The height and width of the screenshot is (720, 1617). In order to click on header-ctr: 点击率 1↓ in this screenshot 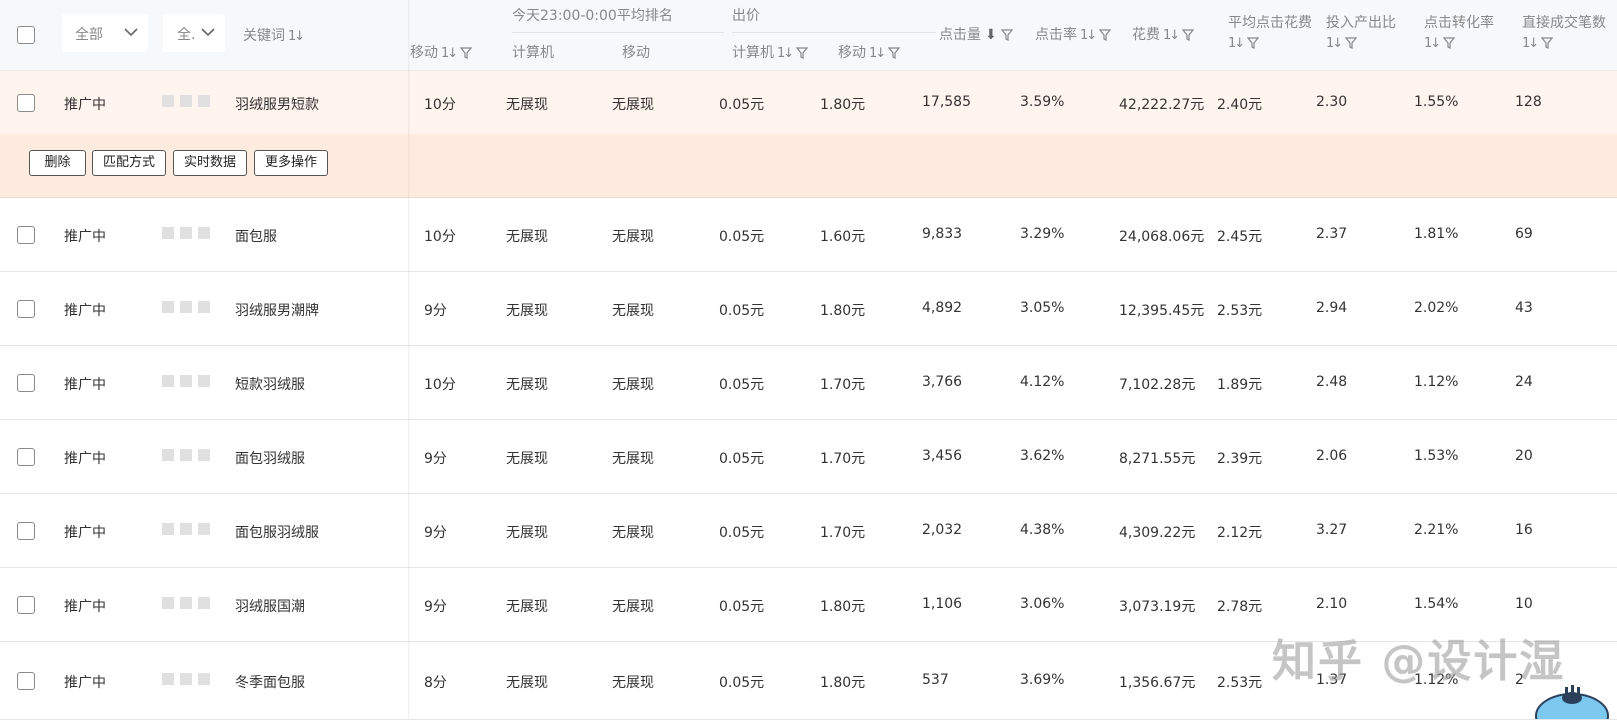, I will do `click(1073, 34)`.